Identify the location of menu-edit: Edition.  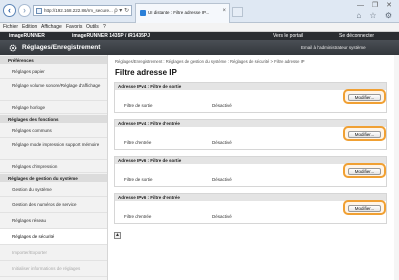
(29, 27).